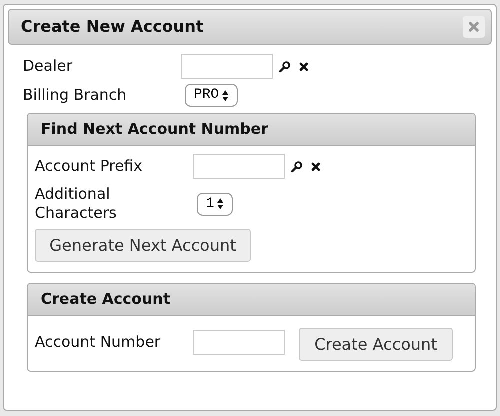  What do you see at coordinates (215, 204) in the screenshot?
I see `select-field: 1` at bounding box center [215, 204].